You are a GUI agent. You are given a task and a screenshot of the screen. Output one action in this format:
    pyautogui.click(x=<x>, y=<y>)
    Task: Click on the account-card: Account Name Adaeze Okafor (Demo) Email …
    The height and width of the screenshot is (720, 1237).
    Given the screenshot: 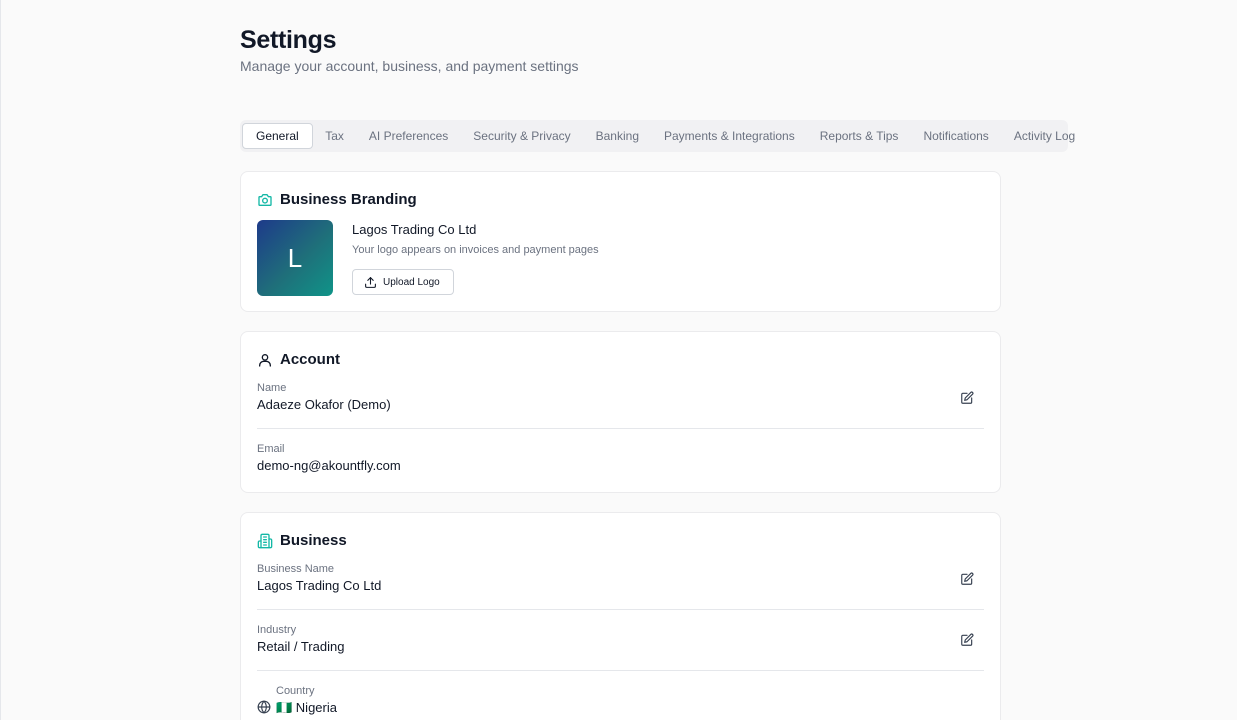 What is the action you would take?
    pyautogui.click(x=620, y=412)
    